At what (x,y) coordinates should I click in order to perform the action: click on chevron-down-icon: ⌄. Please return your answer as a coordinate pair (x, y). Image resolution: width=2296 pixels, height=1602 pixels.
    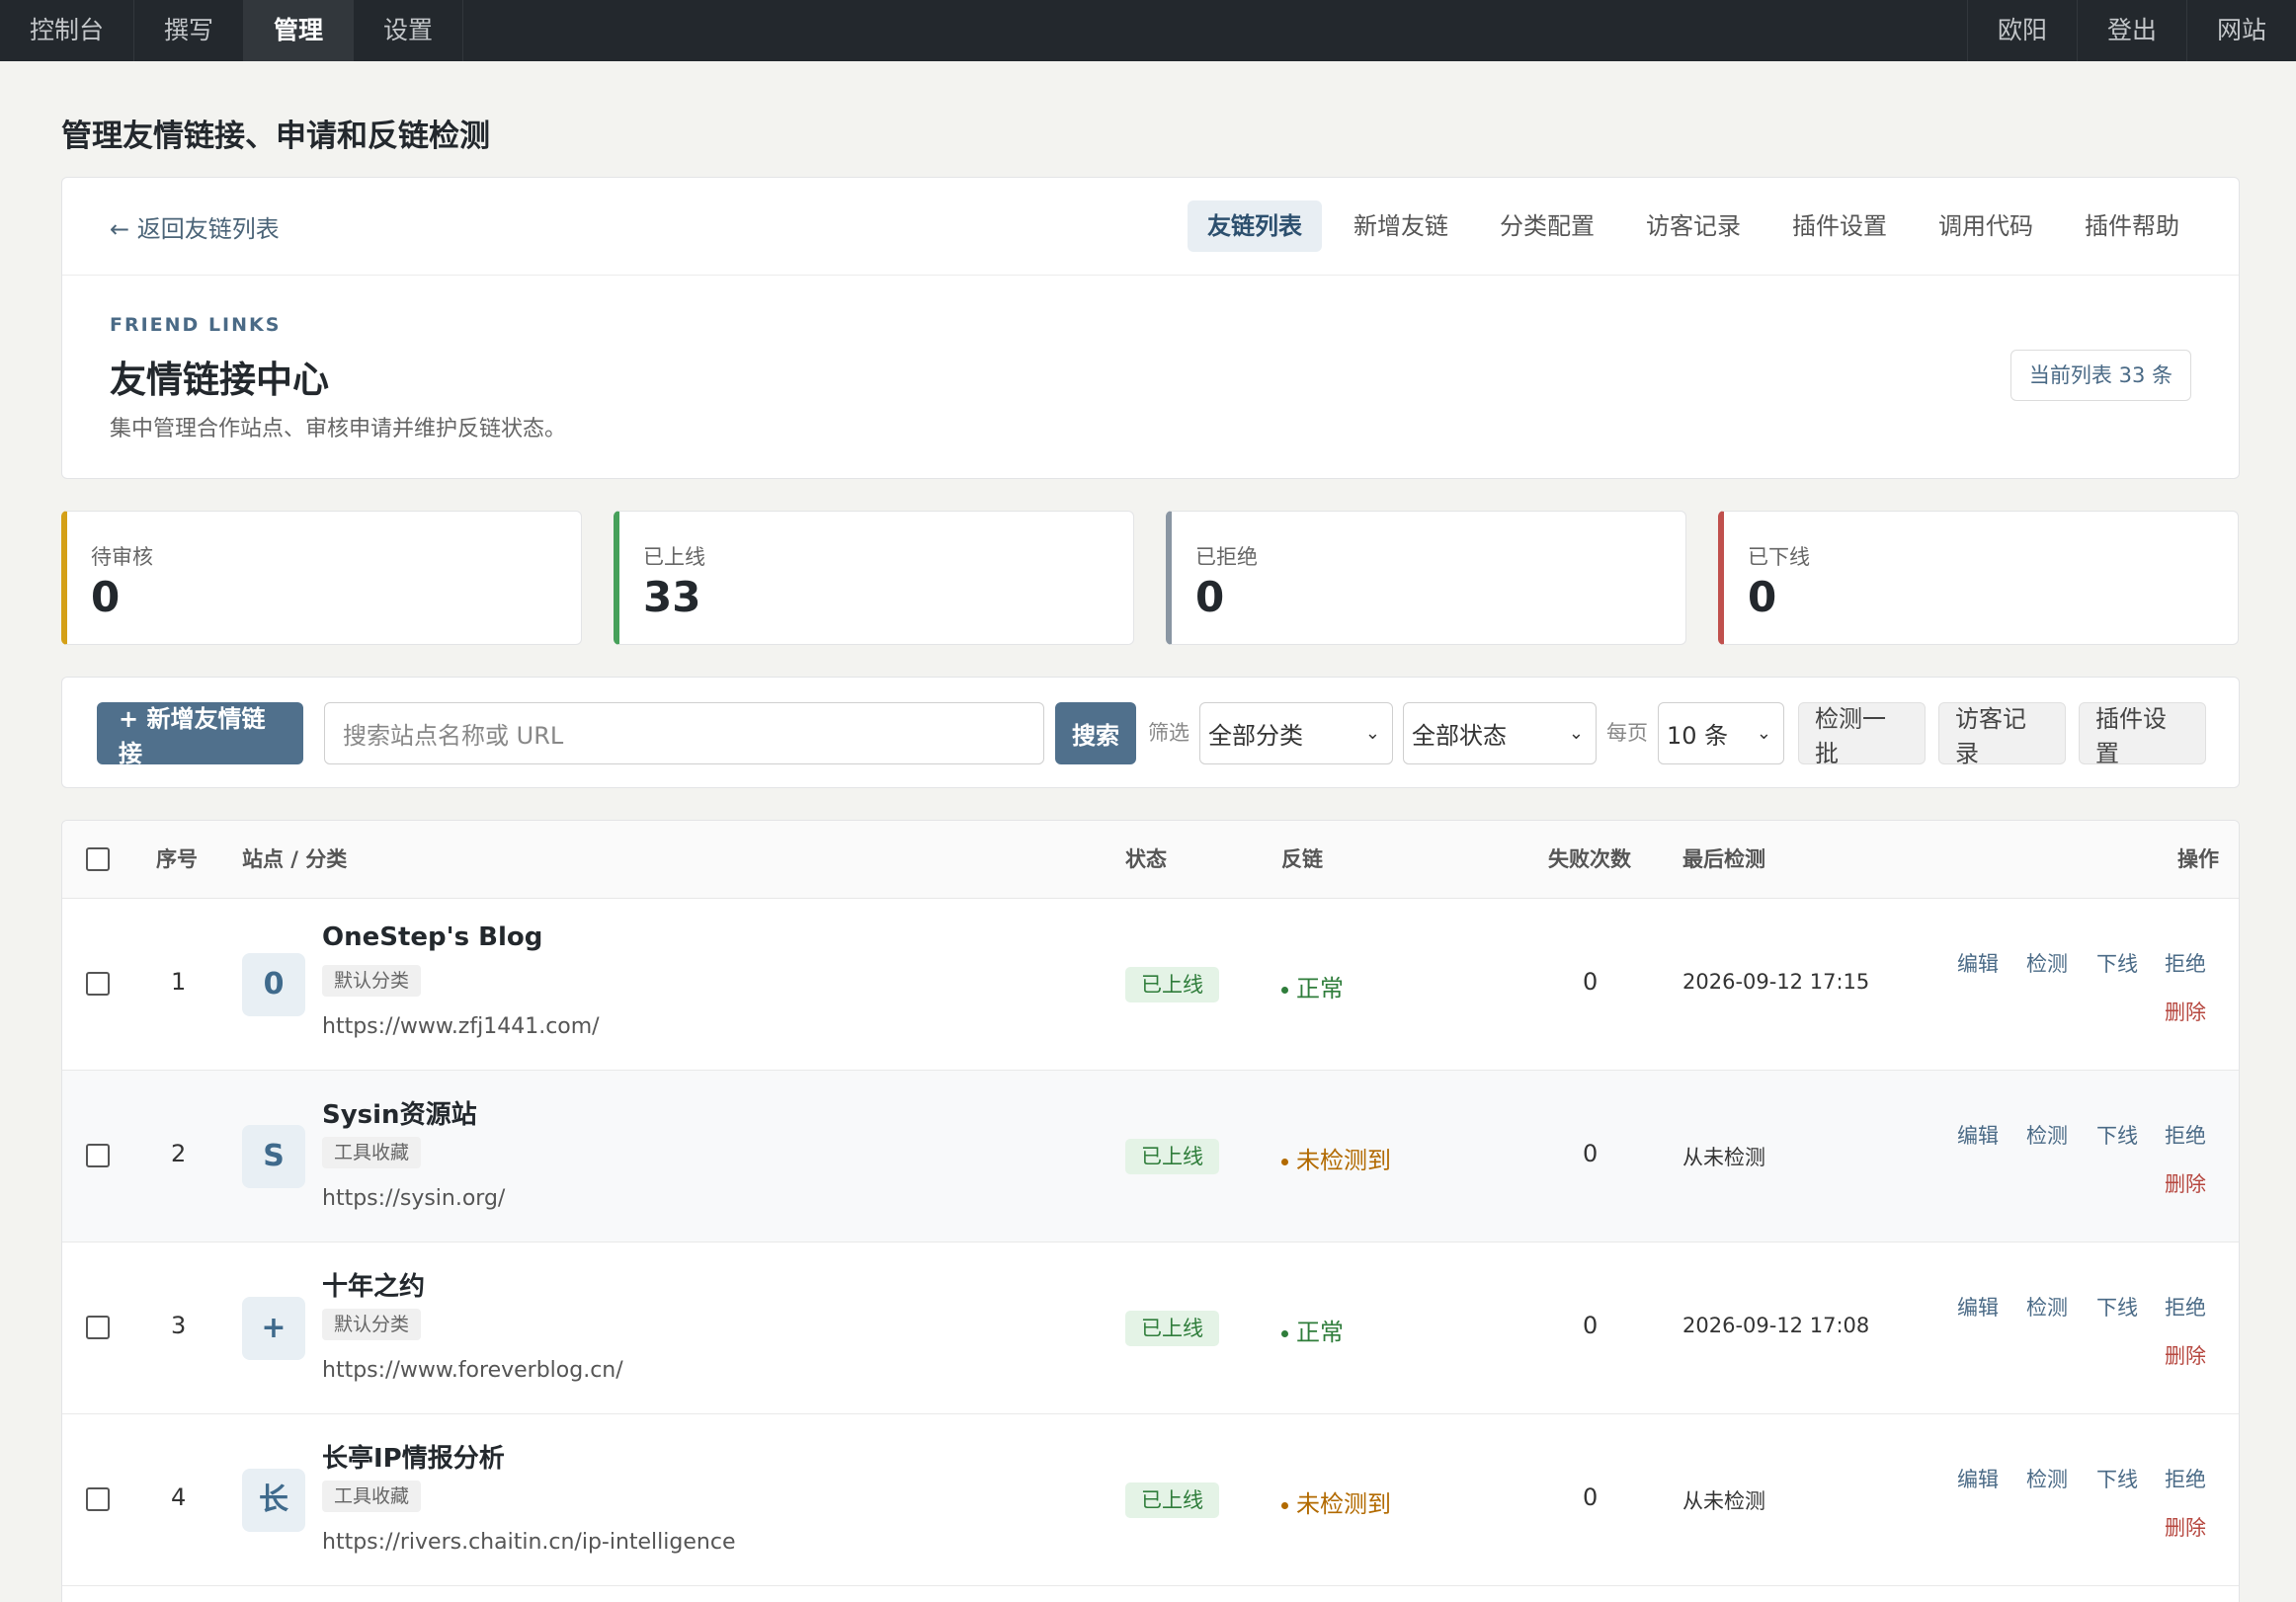
    Looking at the image, I should click on (1576, 733).